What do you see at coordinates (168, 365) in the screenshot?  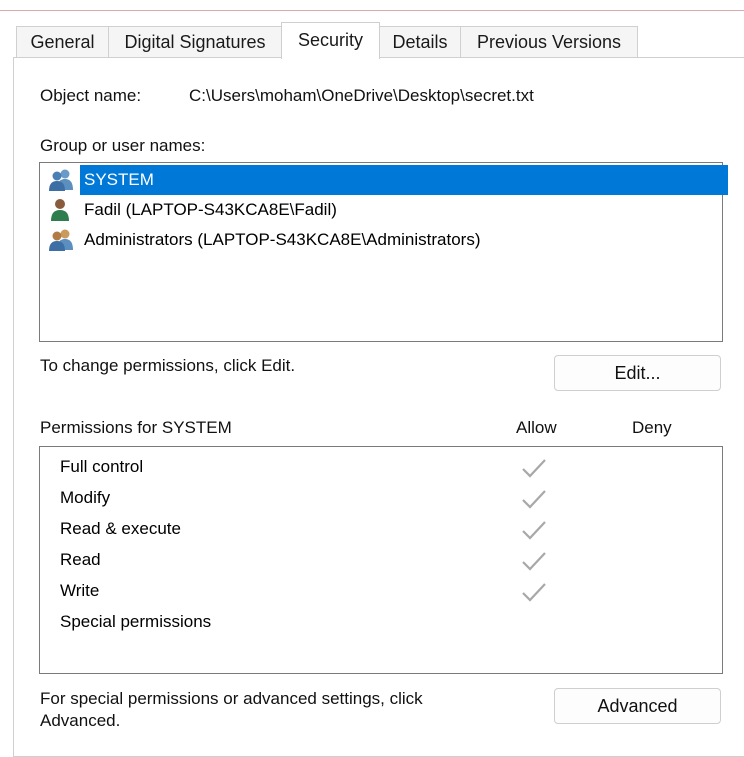 I see `change-permissions-text: To change permissions, click Edit.` at bounding box center [168, 365].